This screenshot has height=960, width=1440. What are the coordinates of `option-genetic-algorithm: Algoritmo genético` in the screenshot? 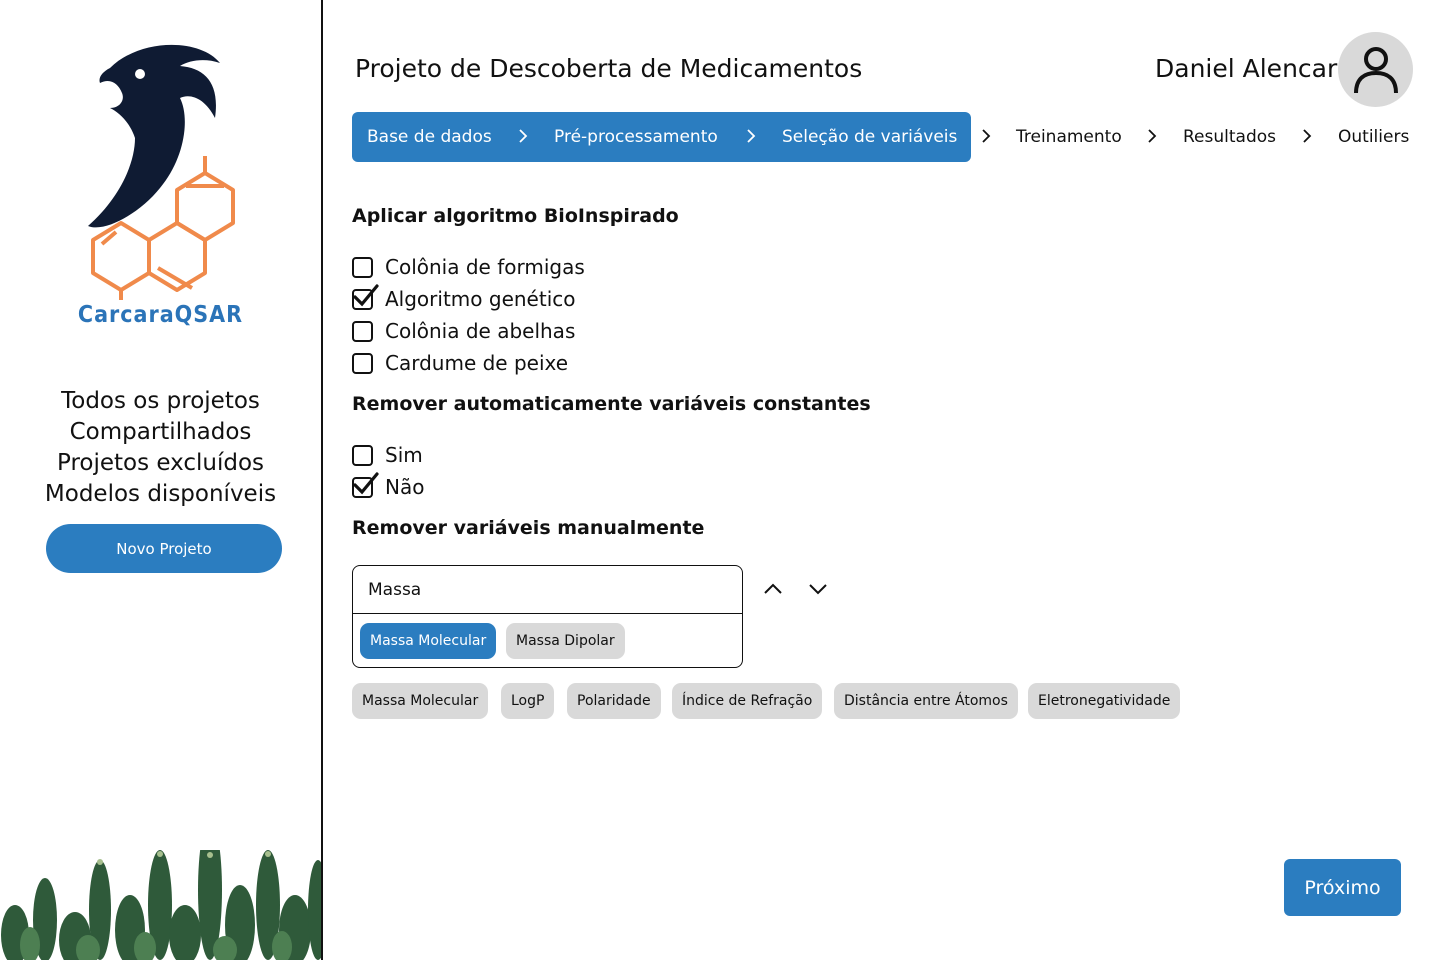 It's located at (464, 298).